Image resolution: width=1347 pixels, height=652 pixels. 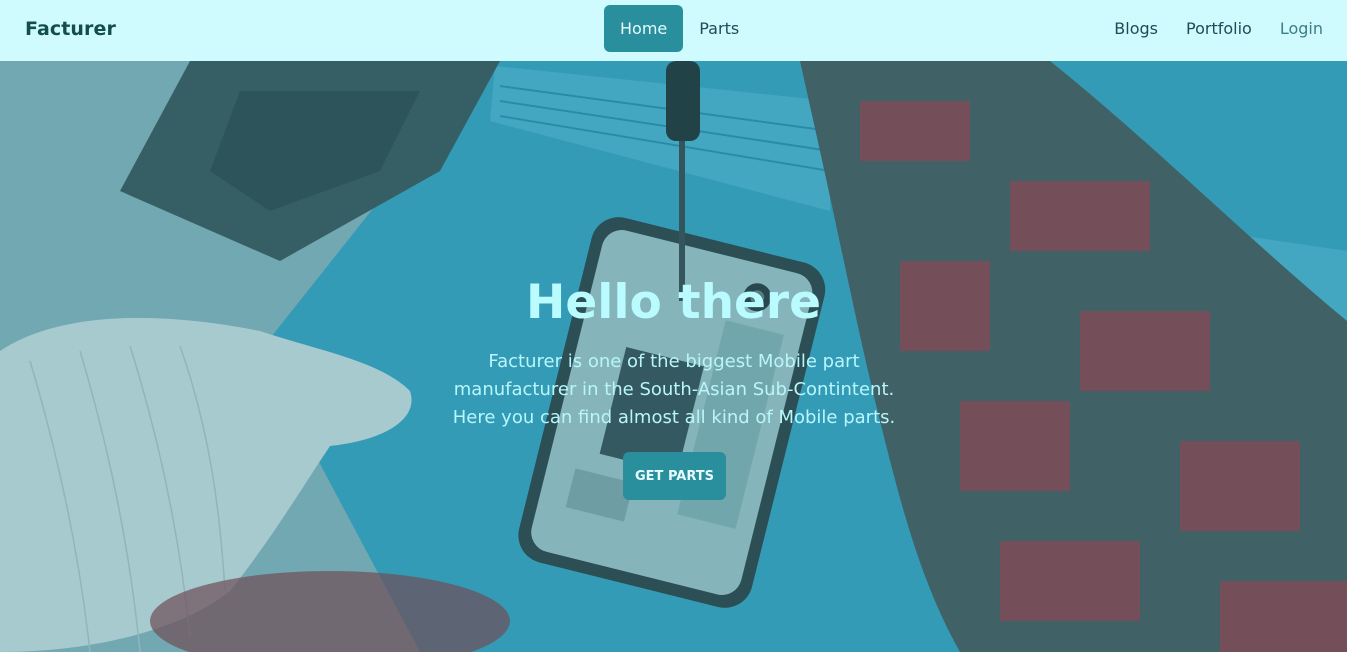 I want to click on nav-blogs-link: Blogs, so click(x=1136, y=28).